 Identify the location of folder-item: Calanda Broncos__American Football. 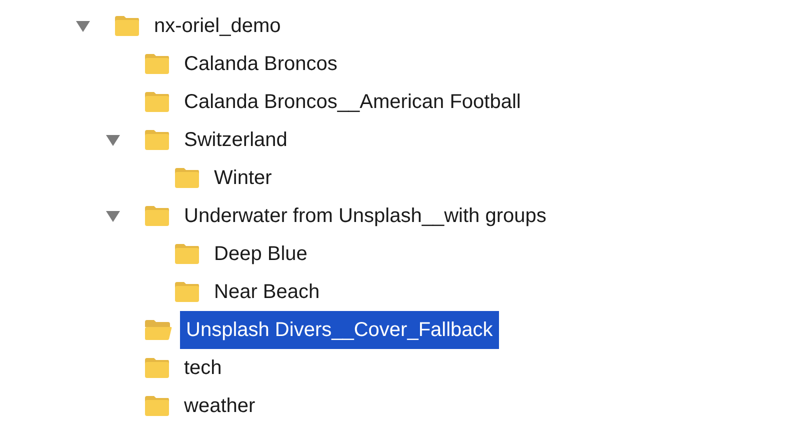
(352, 102).